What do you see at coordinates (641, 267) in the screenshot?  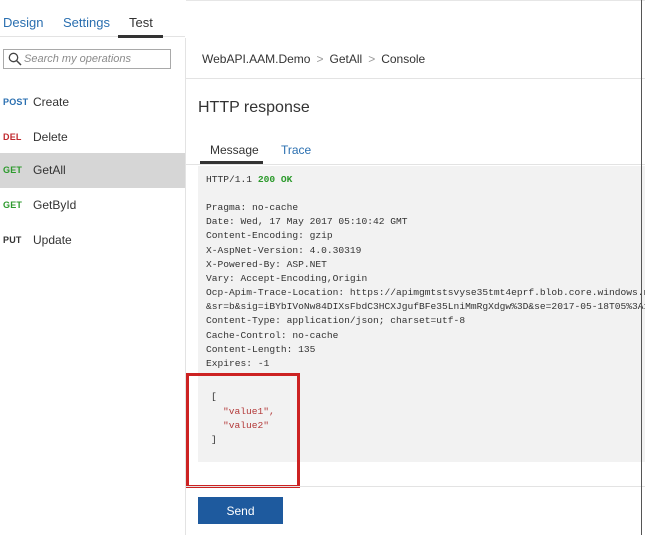 I see `window-edge` at bounding box center [641, 267].